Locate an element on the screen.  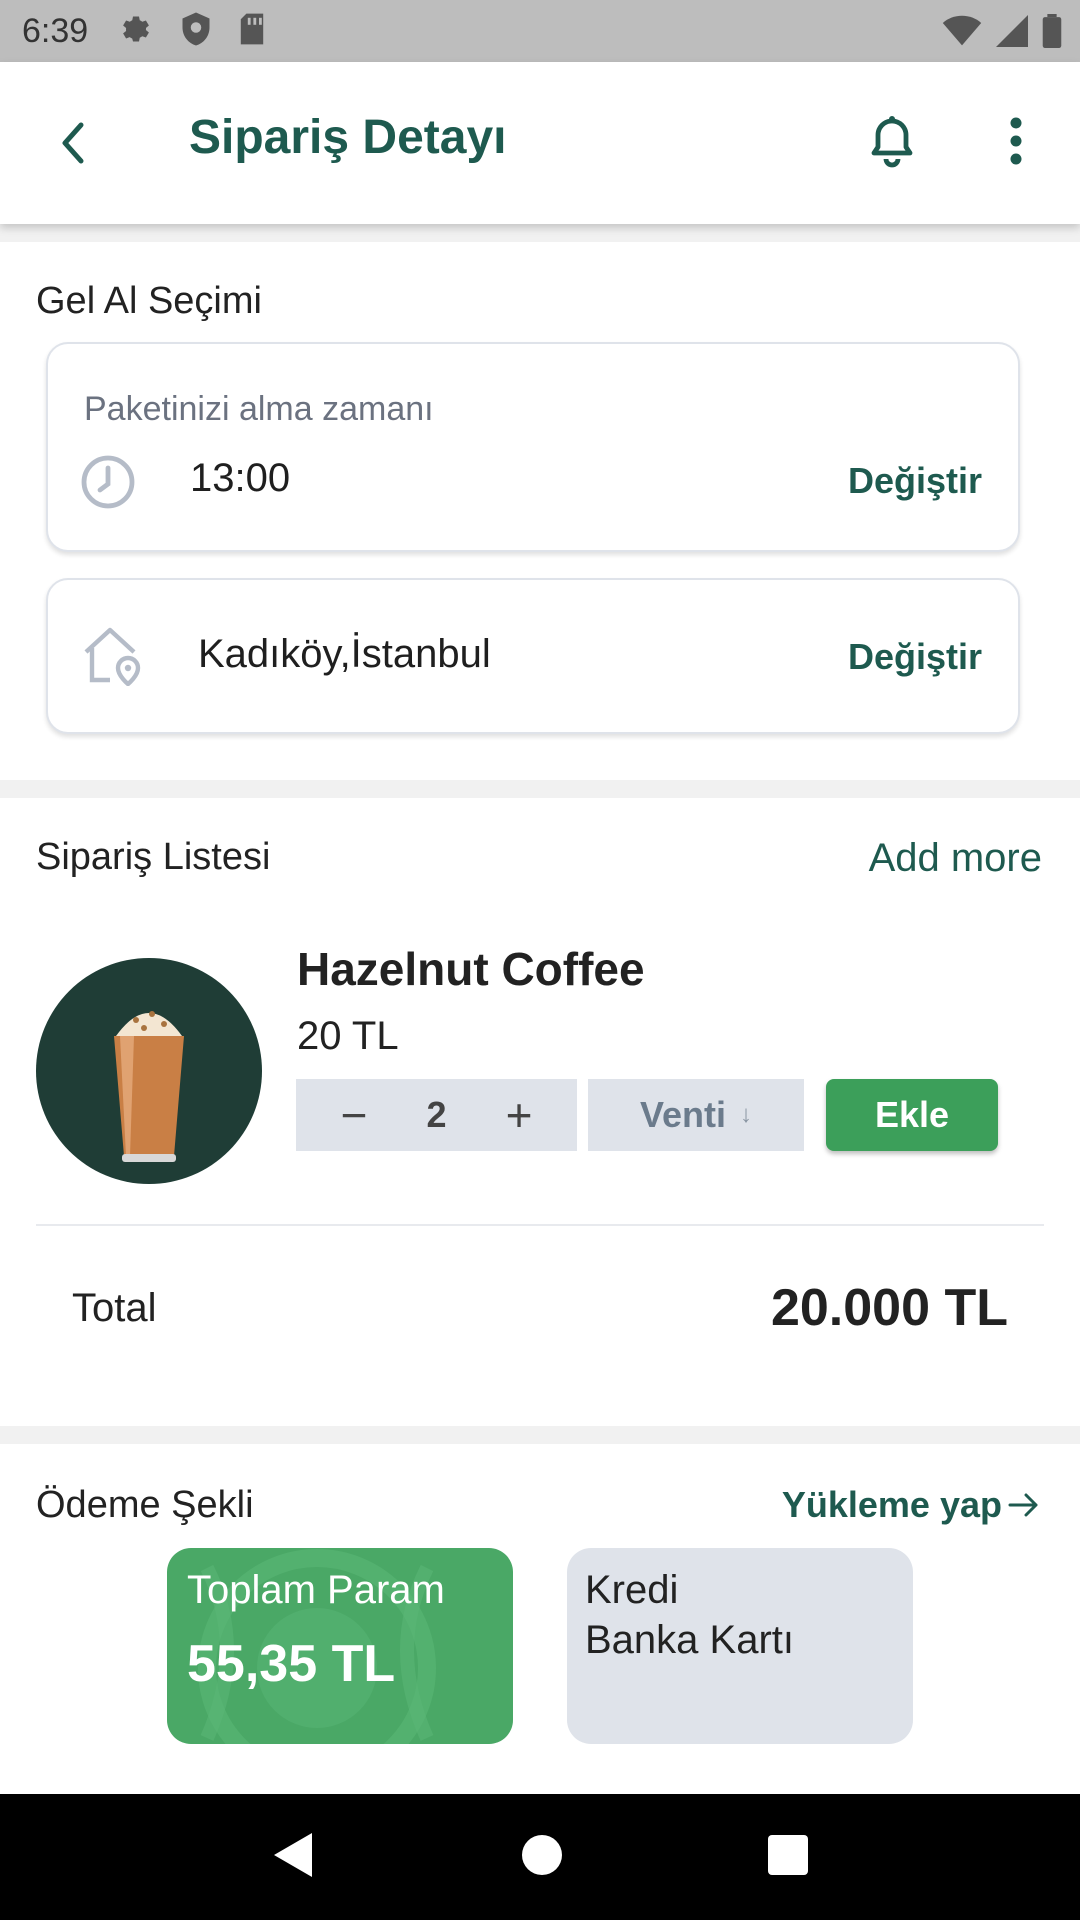
order-section-title: Sipariş Listesi is located at coordinates (153, 857).